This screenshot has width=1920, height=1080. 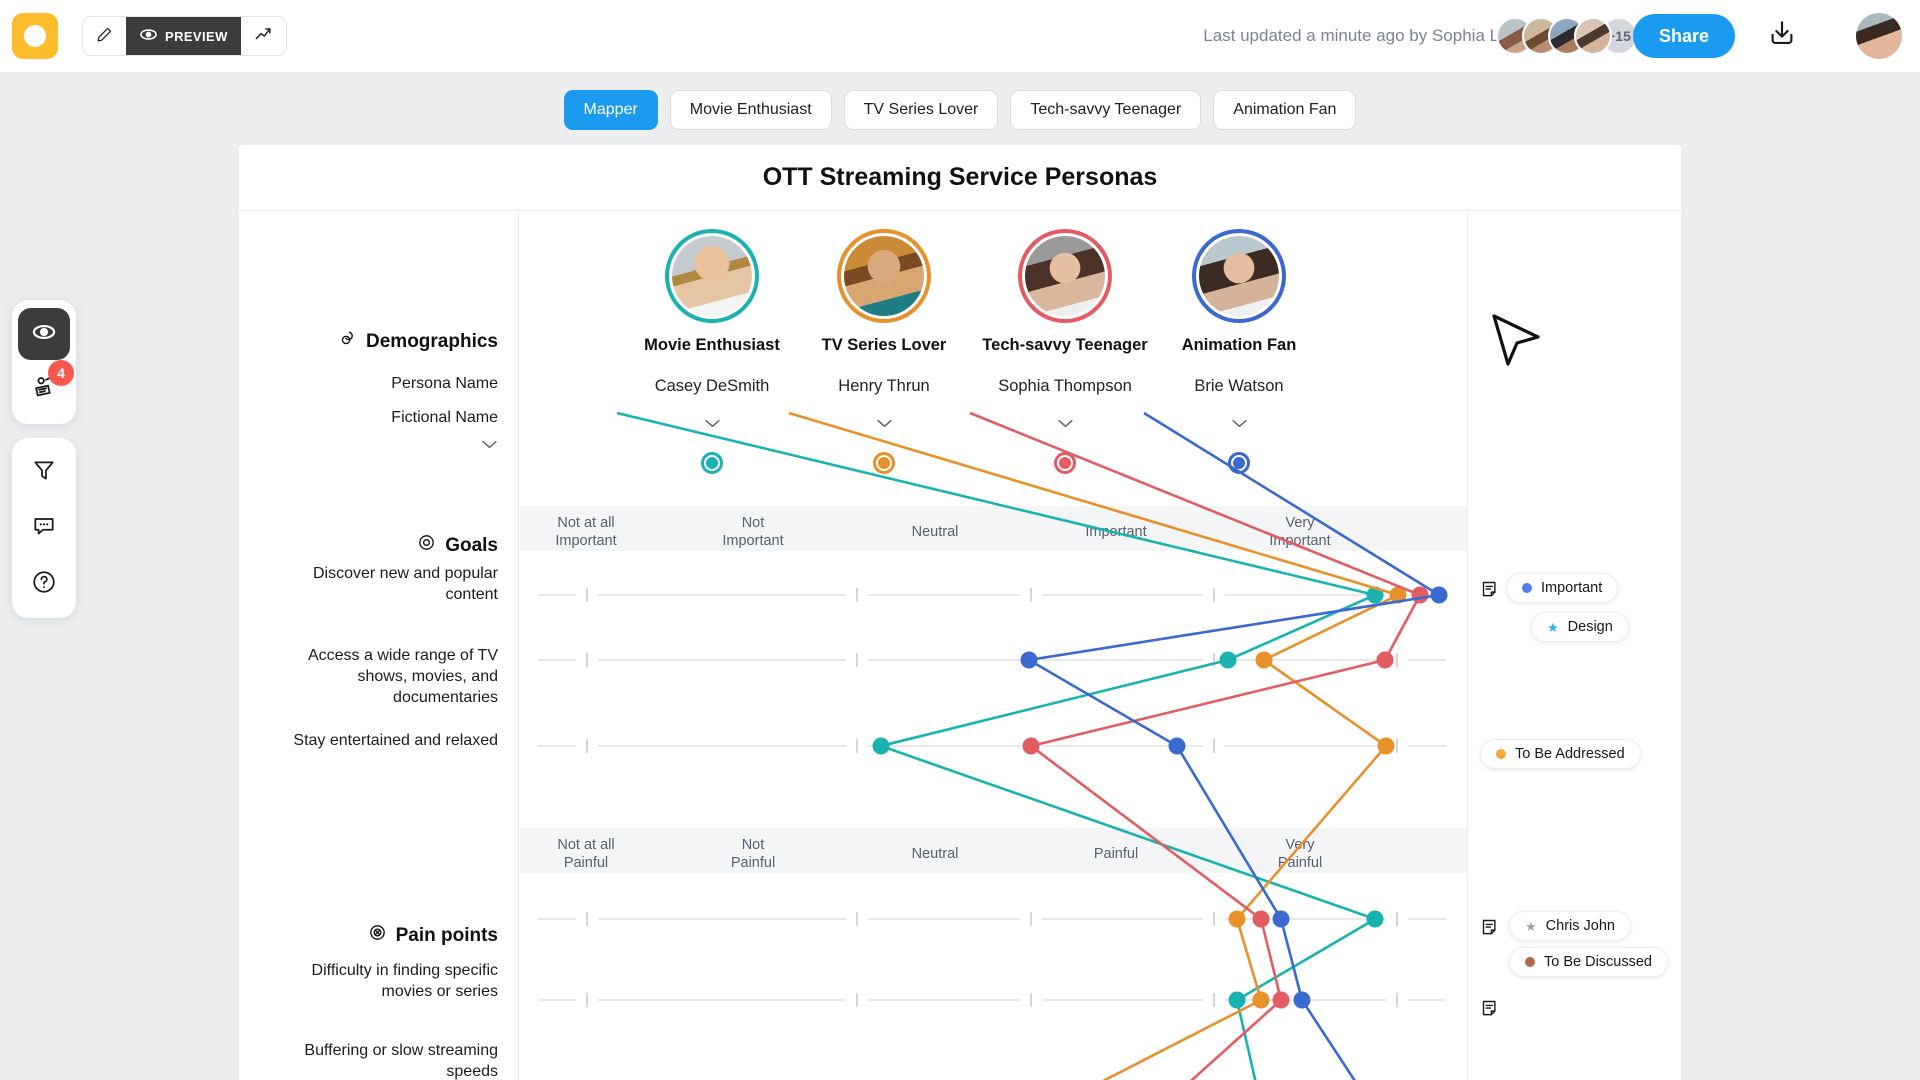 What do you see at coordinates (457, 545) in the screenshot?
I see `section-header-goals: Goals` at bounding box center [457, 545].